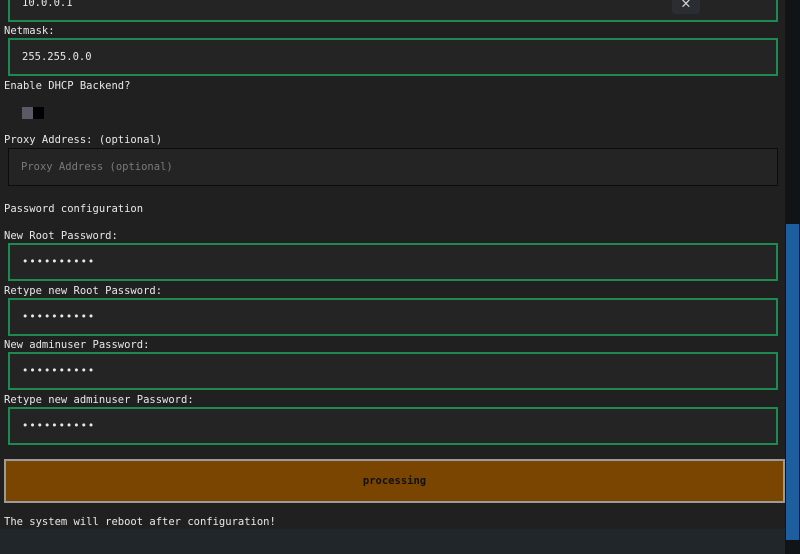 The image size is (800, 554). I want to click on processing-label: processing, so click(394, 481).